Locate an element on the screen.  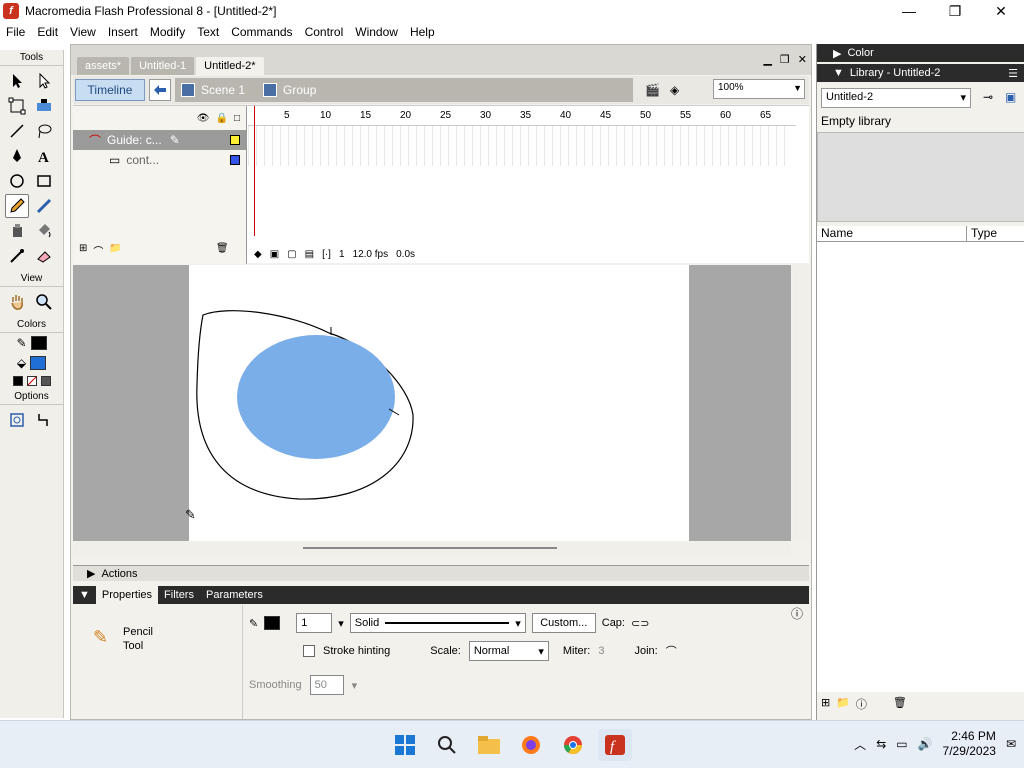
panel-menu-icon: ☰ is located at coordinates (1013, 73).